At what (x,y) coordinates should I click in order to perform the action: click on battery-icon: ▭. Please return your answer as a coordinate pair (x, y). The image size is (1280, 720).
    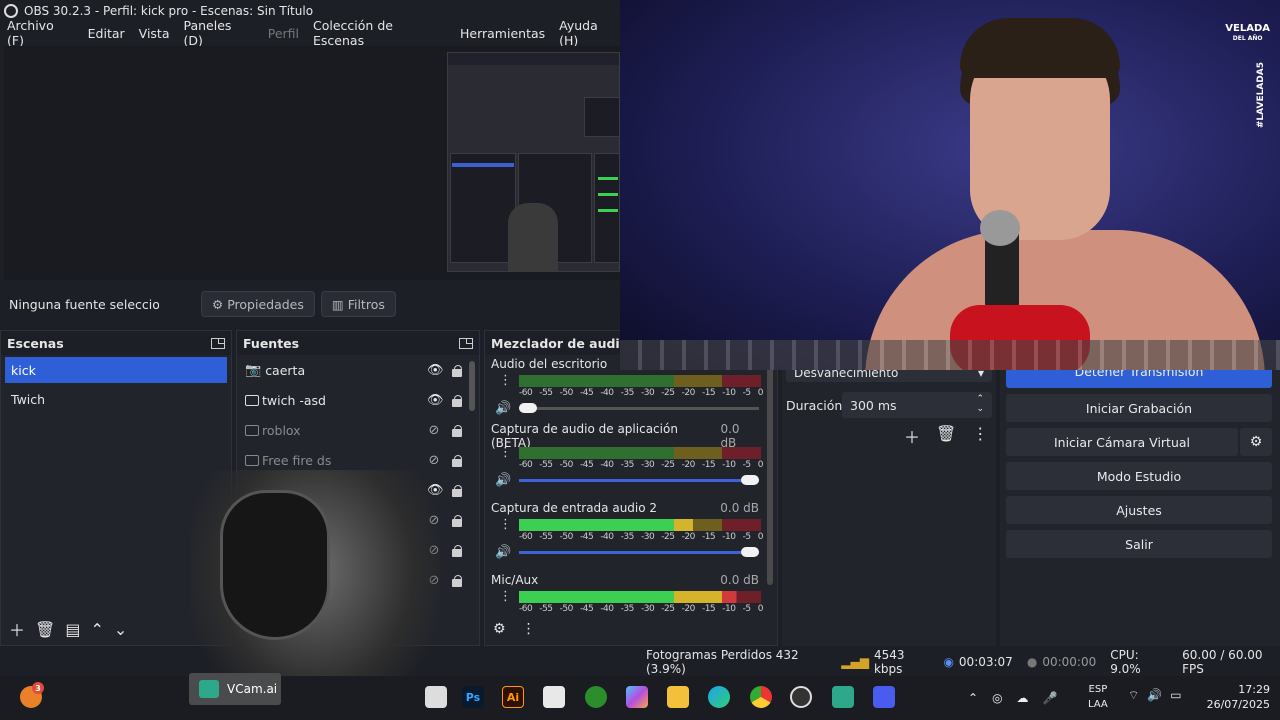
    Looking at the image, I should click on (1175, 695).